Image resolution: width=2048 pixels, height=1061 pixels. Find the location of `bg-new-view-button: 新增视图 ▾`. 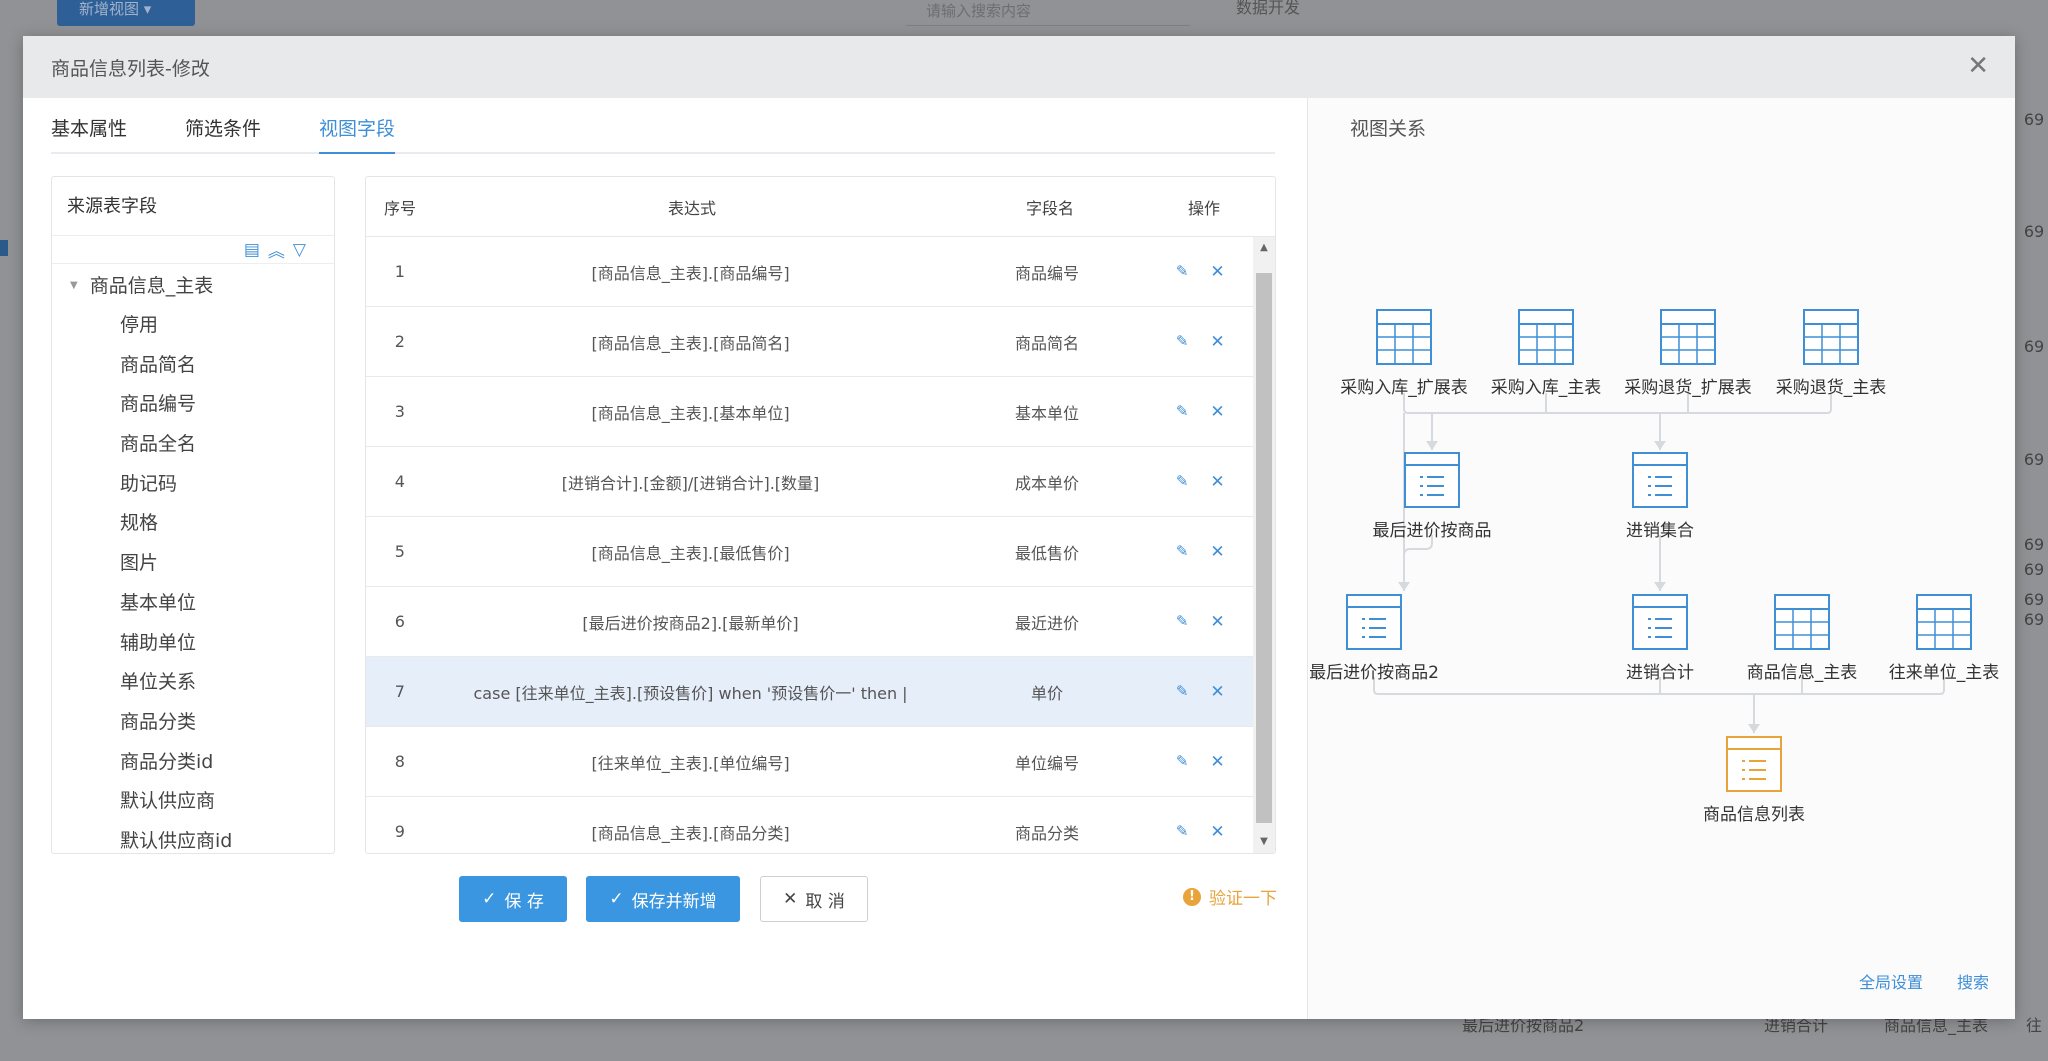

bg-new-view-button: 新增视图 ▾ is located at coordinates (126, 13).